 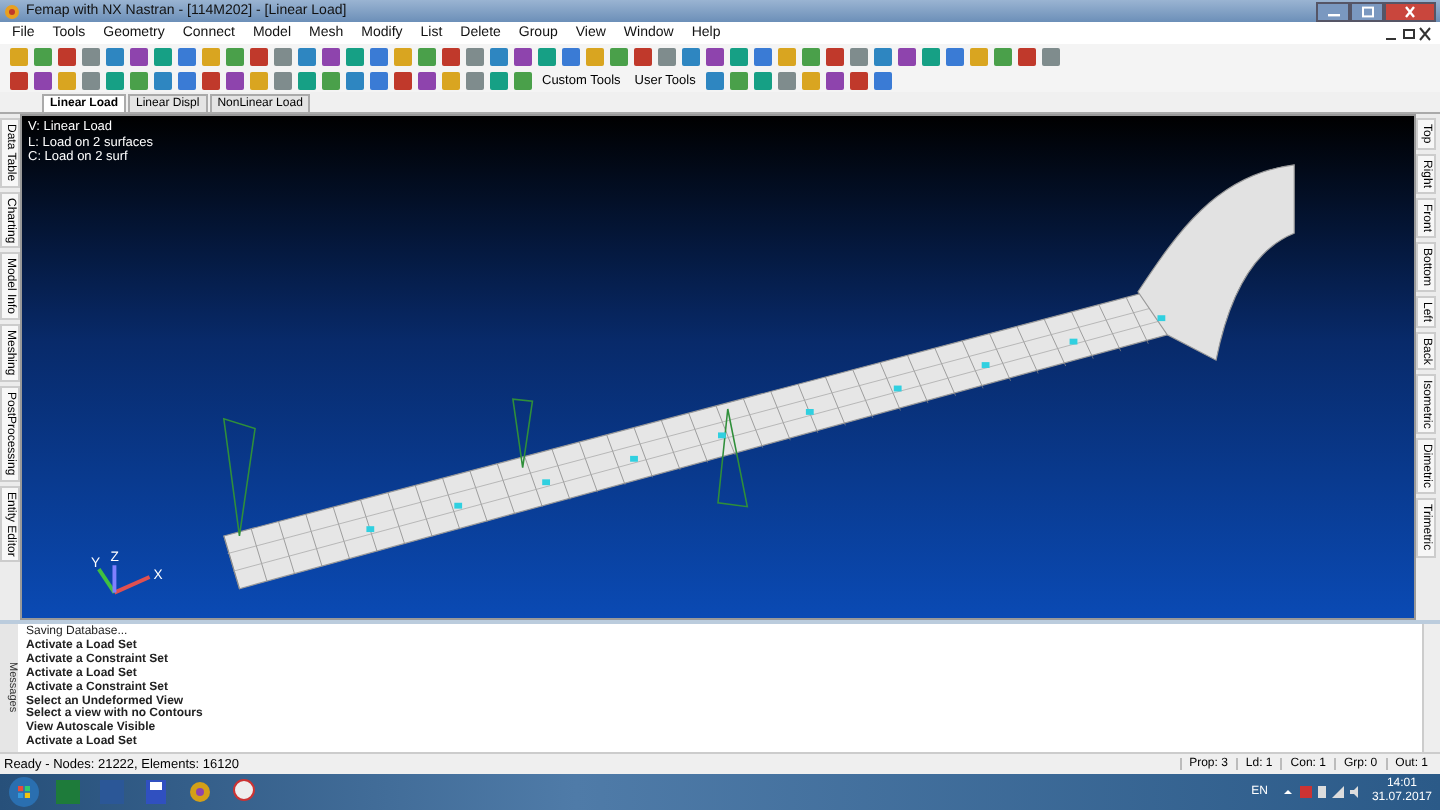 I want to click on minimize-button, so click(x=1333, y=11).